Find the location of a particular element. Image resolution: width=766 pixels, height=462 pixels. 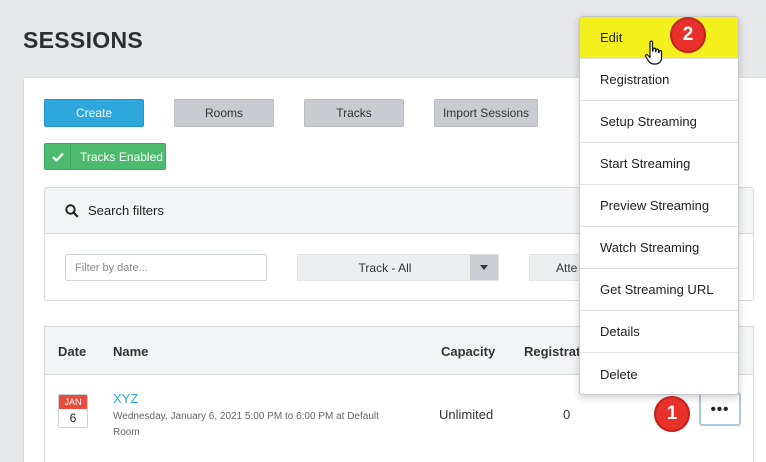

tracks-enabled-label: Tracks Enabled is located at coordinates (121, 156).